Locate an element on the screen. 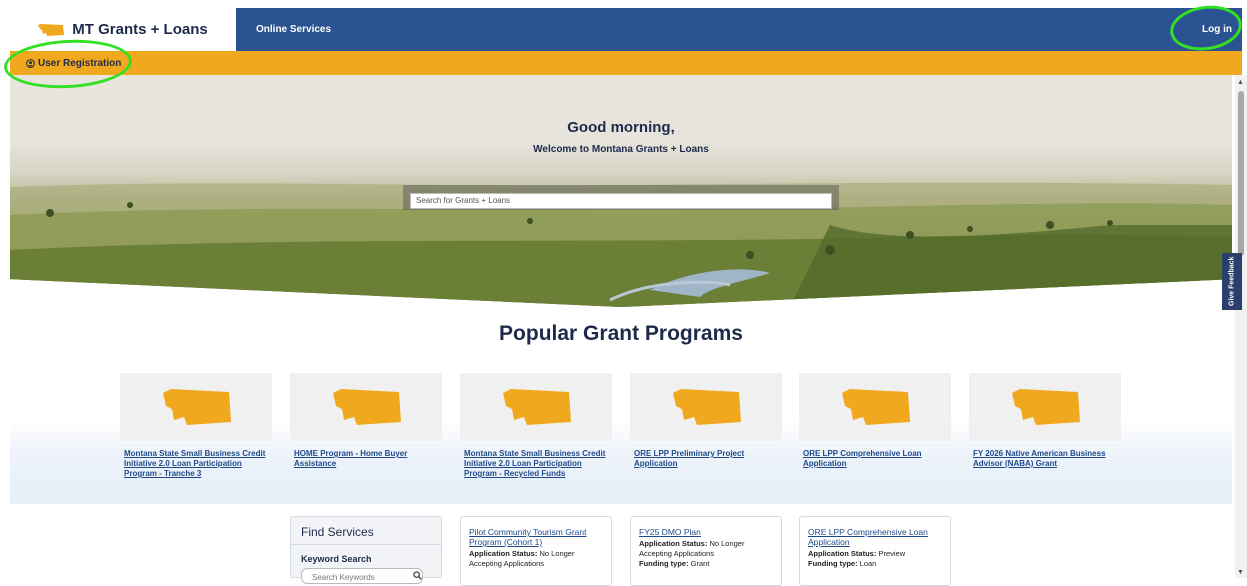 This screenshot has width=1247, height=586. program-card: ORE LPP Preliminary Project Application is located at coordinates (706, 421).